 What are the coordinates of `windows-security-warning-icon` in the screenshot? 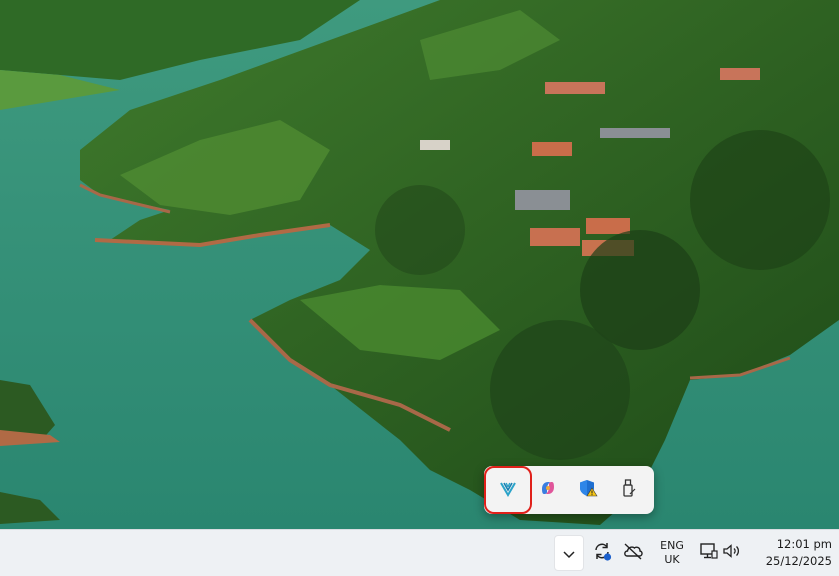 It's located at (588, 490).